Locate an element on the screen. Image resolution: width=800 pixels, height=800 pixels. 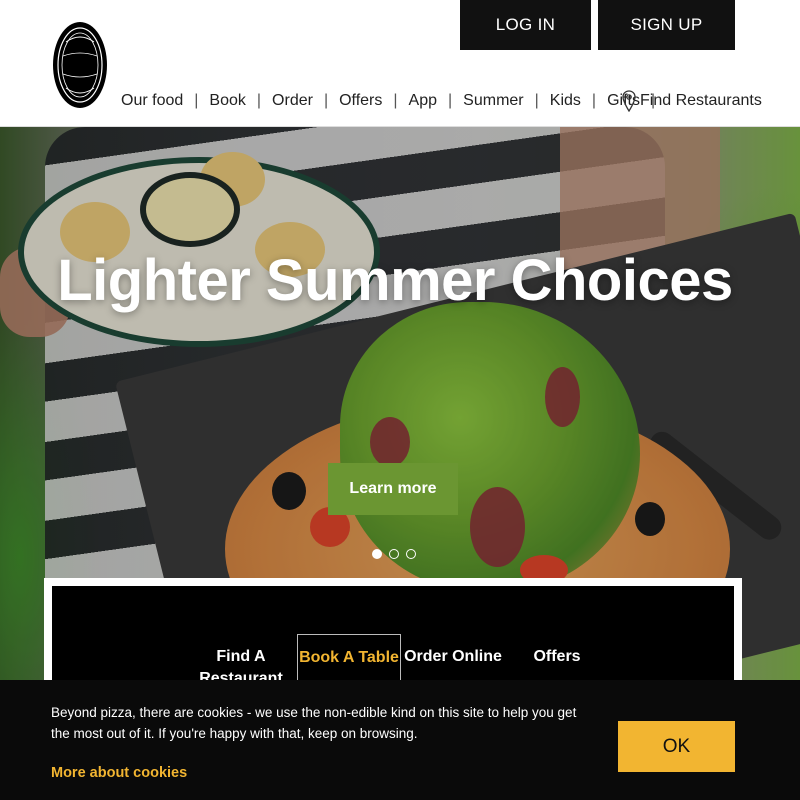
quick-link-order-online: Order Online is located at coordinates (453, 657).